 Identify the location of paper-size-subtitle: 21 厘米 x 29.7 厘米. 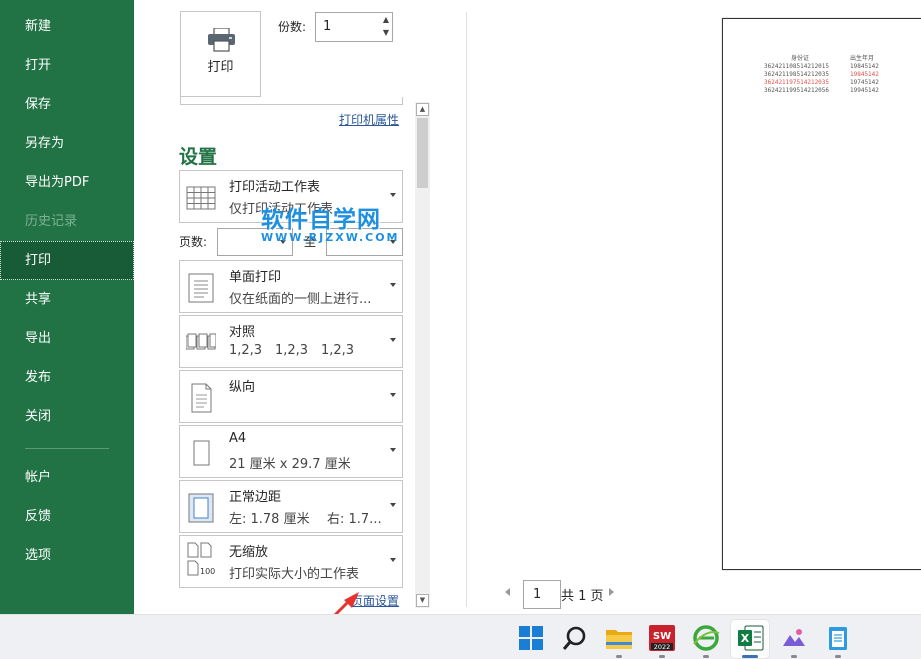
(290, 464).